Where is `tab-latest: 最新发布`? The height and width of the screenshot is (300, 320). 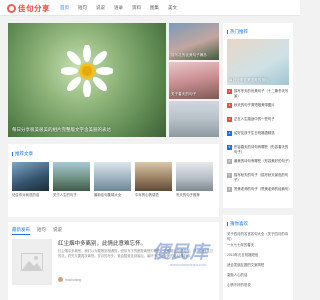
tab-latest: 最新发布 is located at coordinates (21, 231).